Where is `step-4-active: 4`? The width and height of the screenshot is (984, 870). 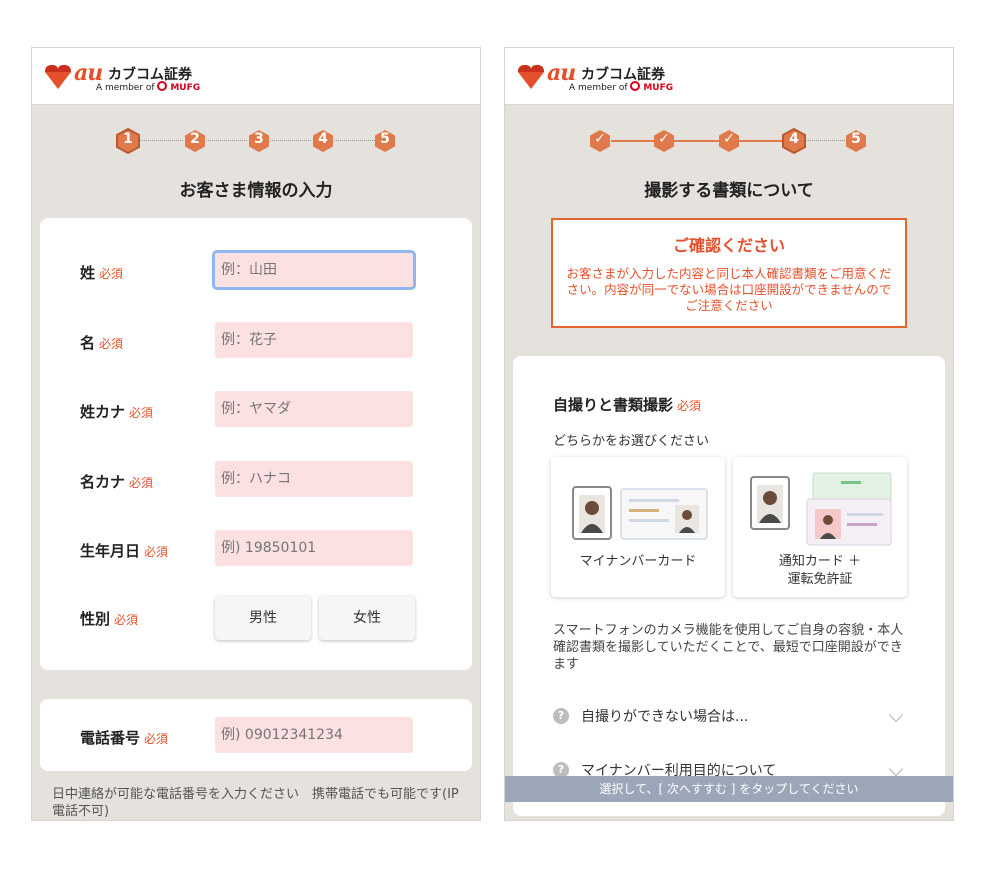
step-4-active: 4 is located at coordinates (794, 141).